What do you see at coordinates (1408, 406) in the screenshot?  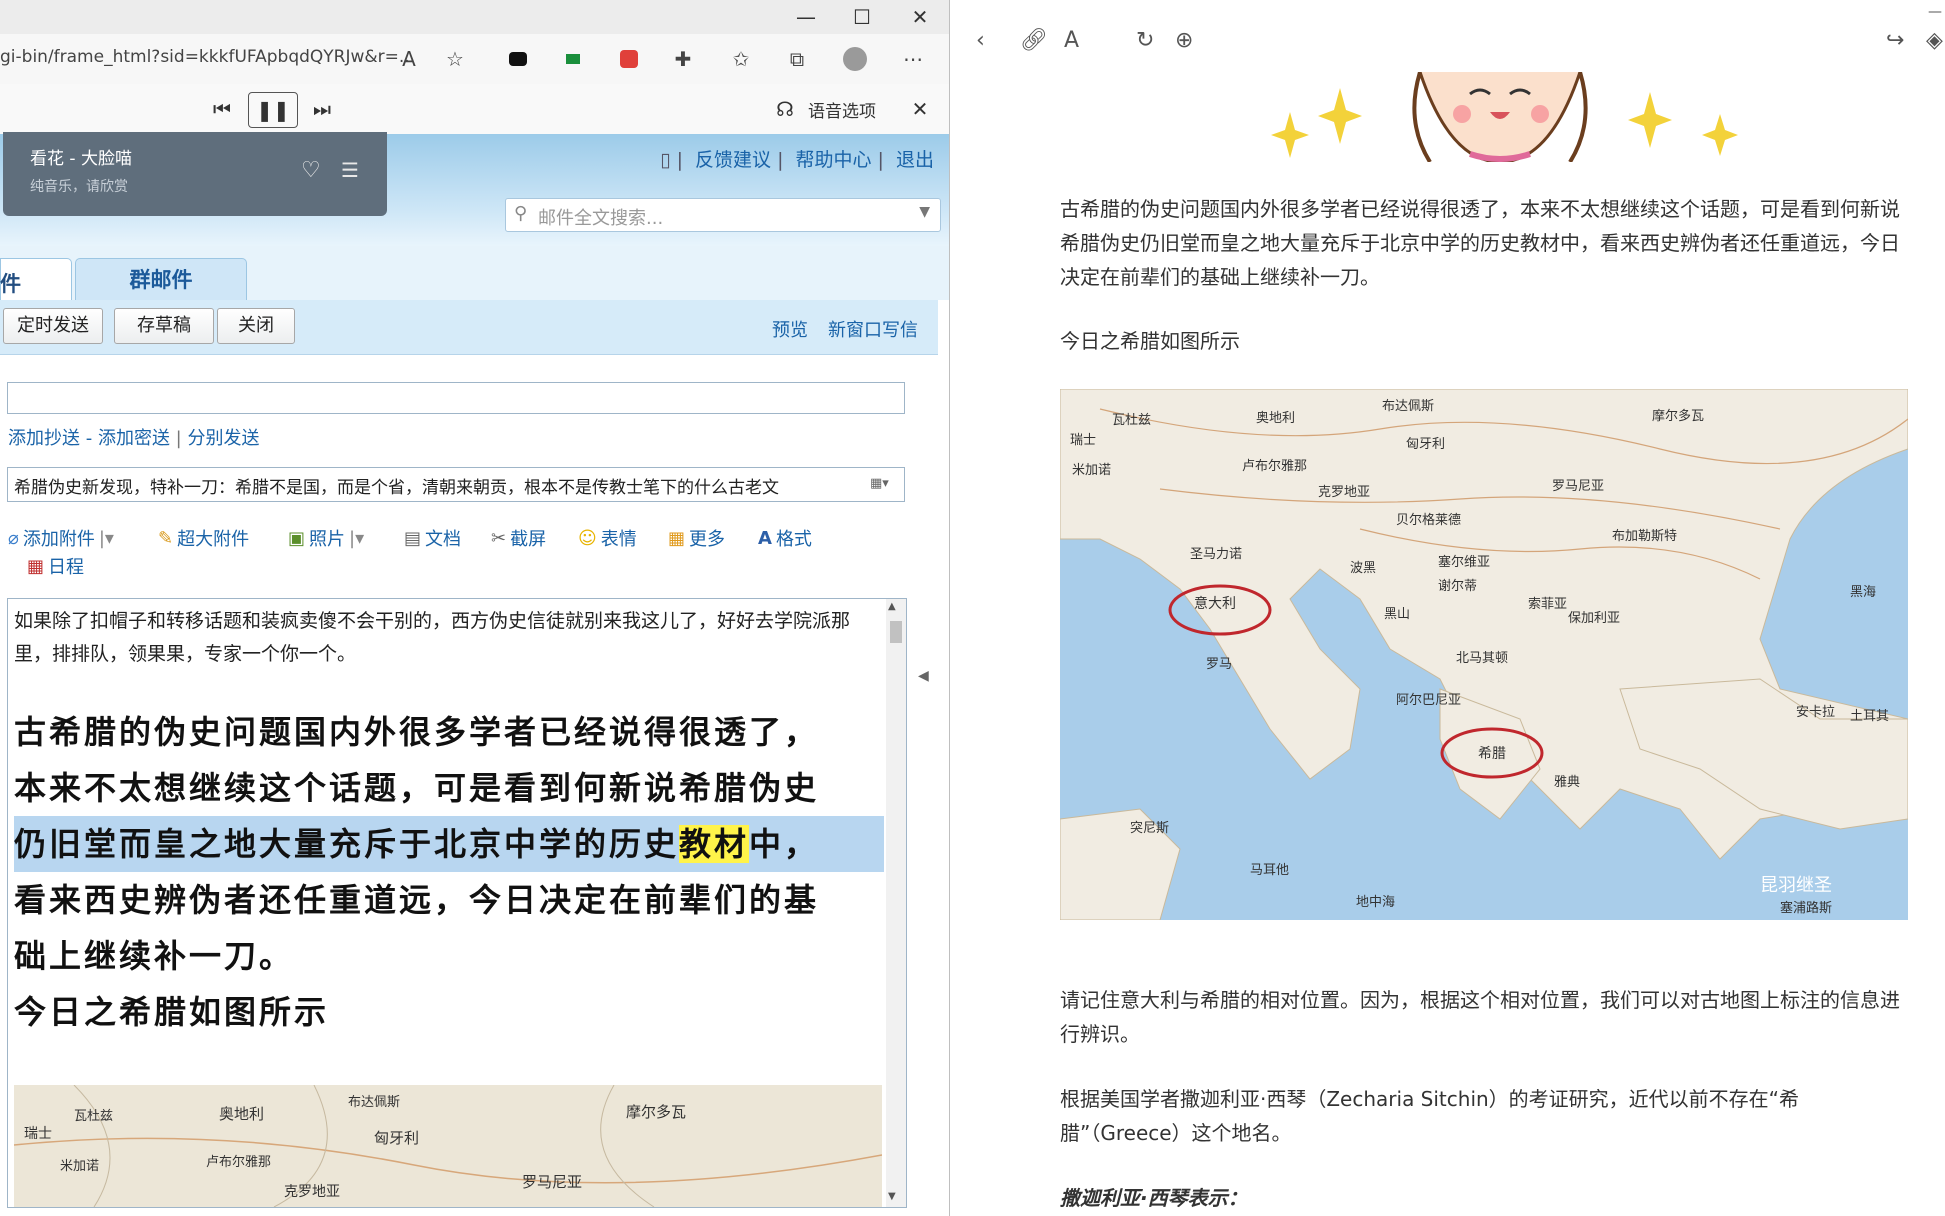 I see `map-label: 布达佩斯` at bounding box center [1408, 406].